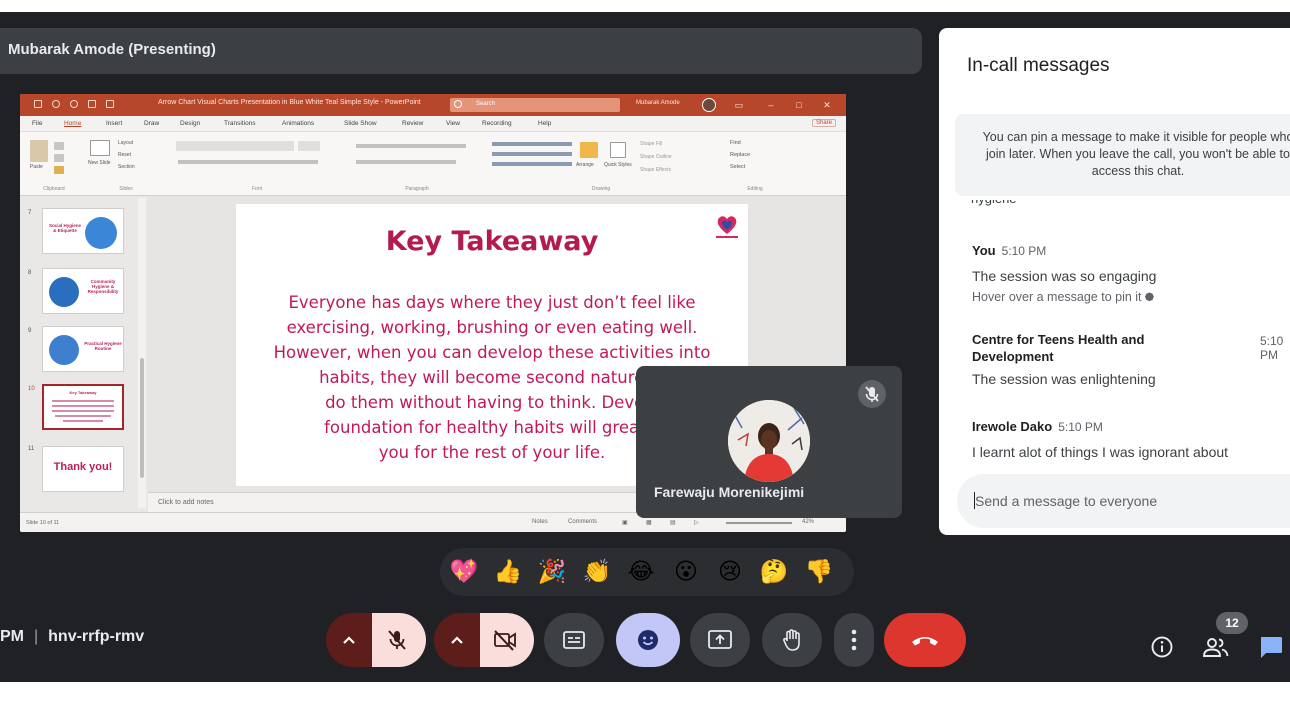 This screenshot has width=1290, height=703. I want to click on heart-reaction-icon: 💖, so click(464, 572).